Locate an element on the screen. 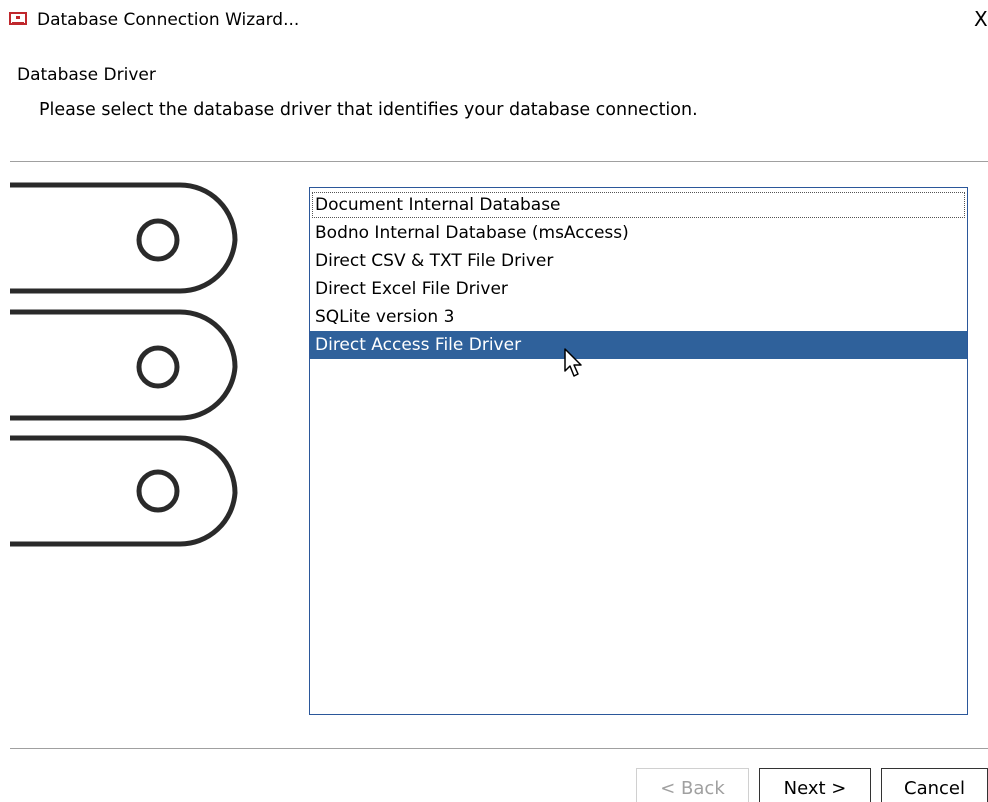 The image size is (988, 802). back-button: < Back is located at coordinates (692, 785).